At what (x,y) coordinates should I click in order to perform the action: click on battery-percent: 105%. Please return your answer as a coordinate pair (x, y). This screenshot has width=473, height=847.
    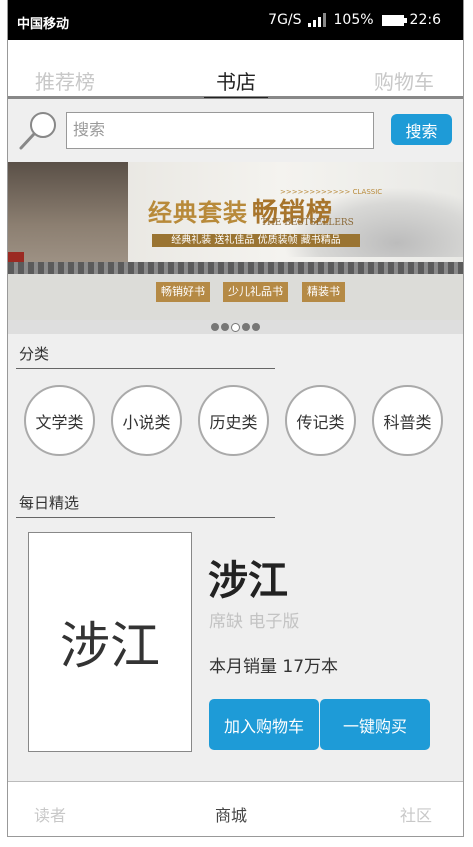
    Looking at the image, I should click on (353, 20).